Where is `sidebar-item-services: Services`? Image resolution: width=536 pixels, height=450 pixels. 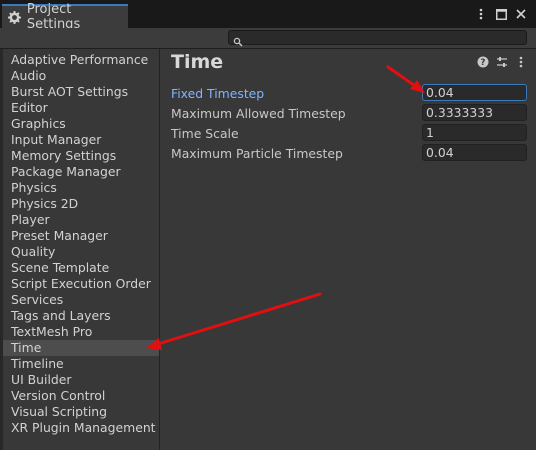 sidebar-item-services: Services is located at coordinates (81, 300).